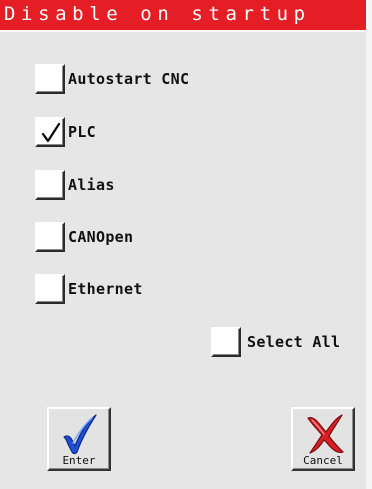 The image size is (372, 489). What do you see at coordinates (294, 342) in the screenshot?
I see `select-all-label: Select All` at bounding box center [294, 342].